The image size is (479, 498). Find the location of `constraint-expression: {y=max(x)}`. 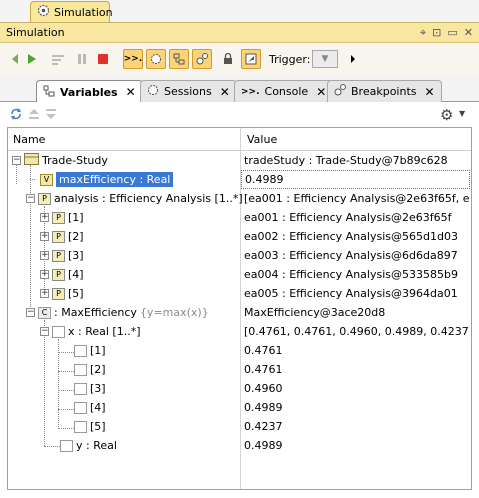

constraint-expression: {y=max(x)} is located at coordinates (174, 312).